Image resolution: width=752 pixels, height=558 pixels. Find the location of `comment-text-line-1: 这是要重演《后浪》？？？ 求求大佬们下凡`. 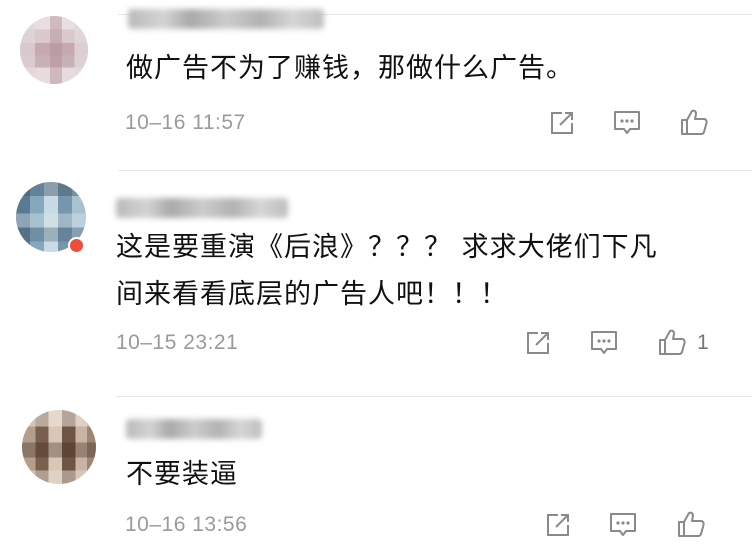

comment-text-line-1: 这是要重演《后浪》？？？ 求求大佬们下凡 is located at coordinates (387, 247).